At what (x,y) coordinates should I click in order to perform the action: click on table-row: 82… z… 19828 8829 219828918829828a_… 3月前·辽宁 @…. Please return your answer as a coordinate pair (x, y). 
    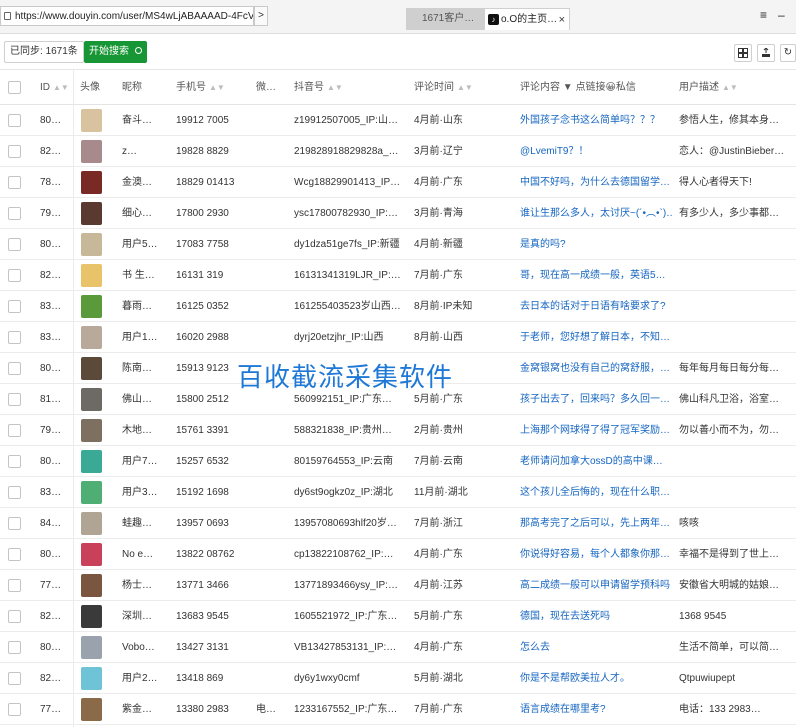
    Looking at the image, I should click on (398, 151).